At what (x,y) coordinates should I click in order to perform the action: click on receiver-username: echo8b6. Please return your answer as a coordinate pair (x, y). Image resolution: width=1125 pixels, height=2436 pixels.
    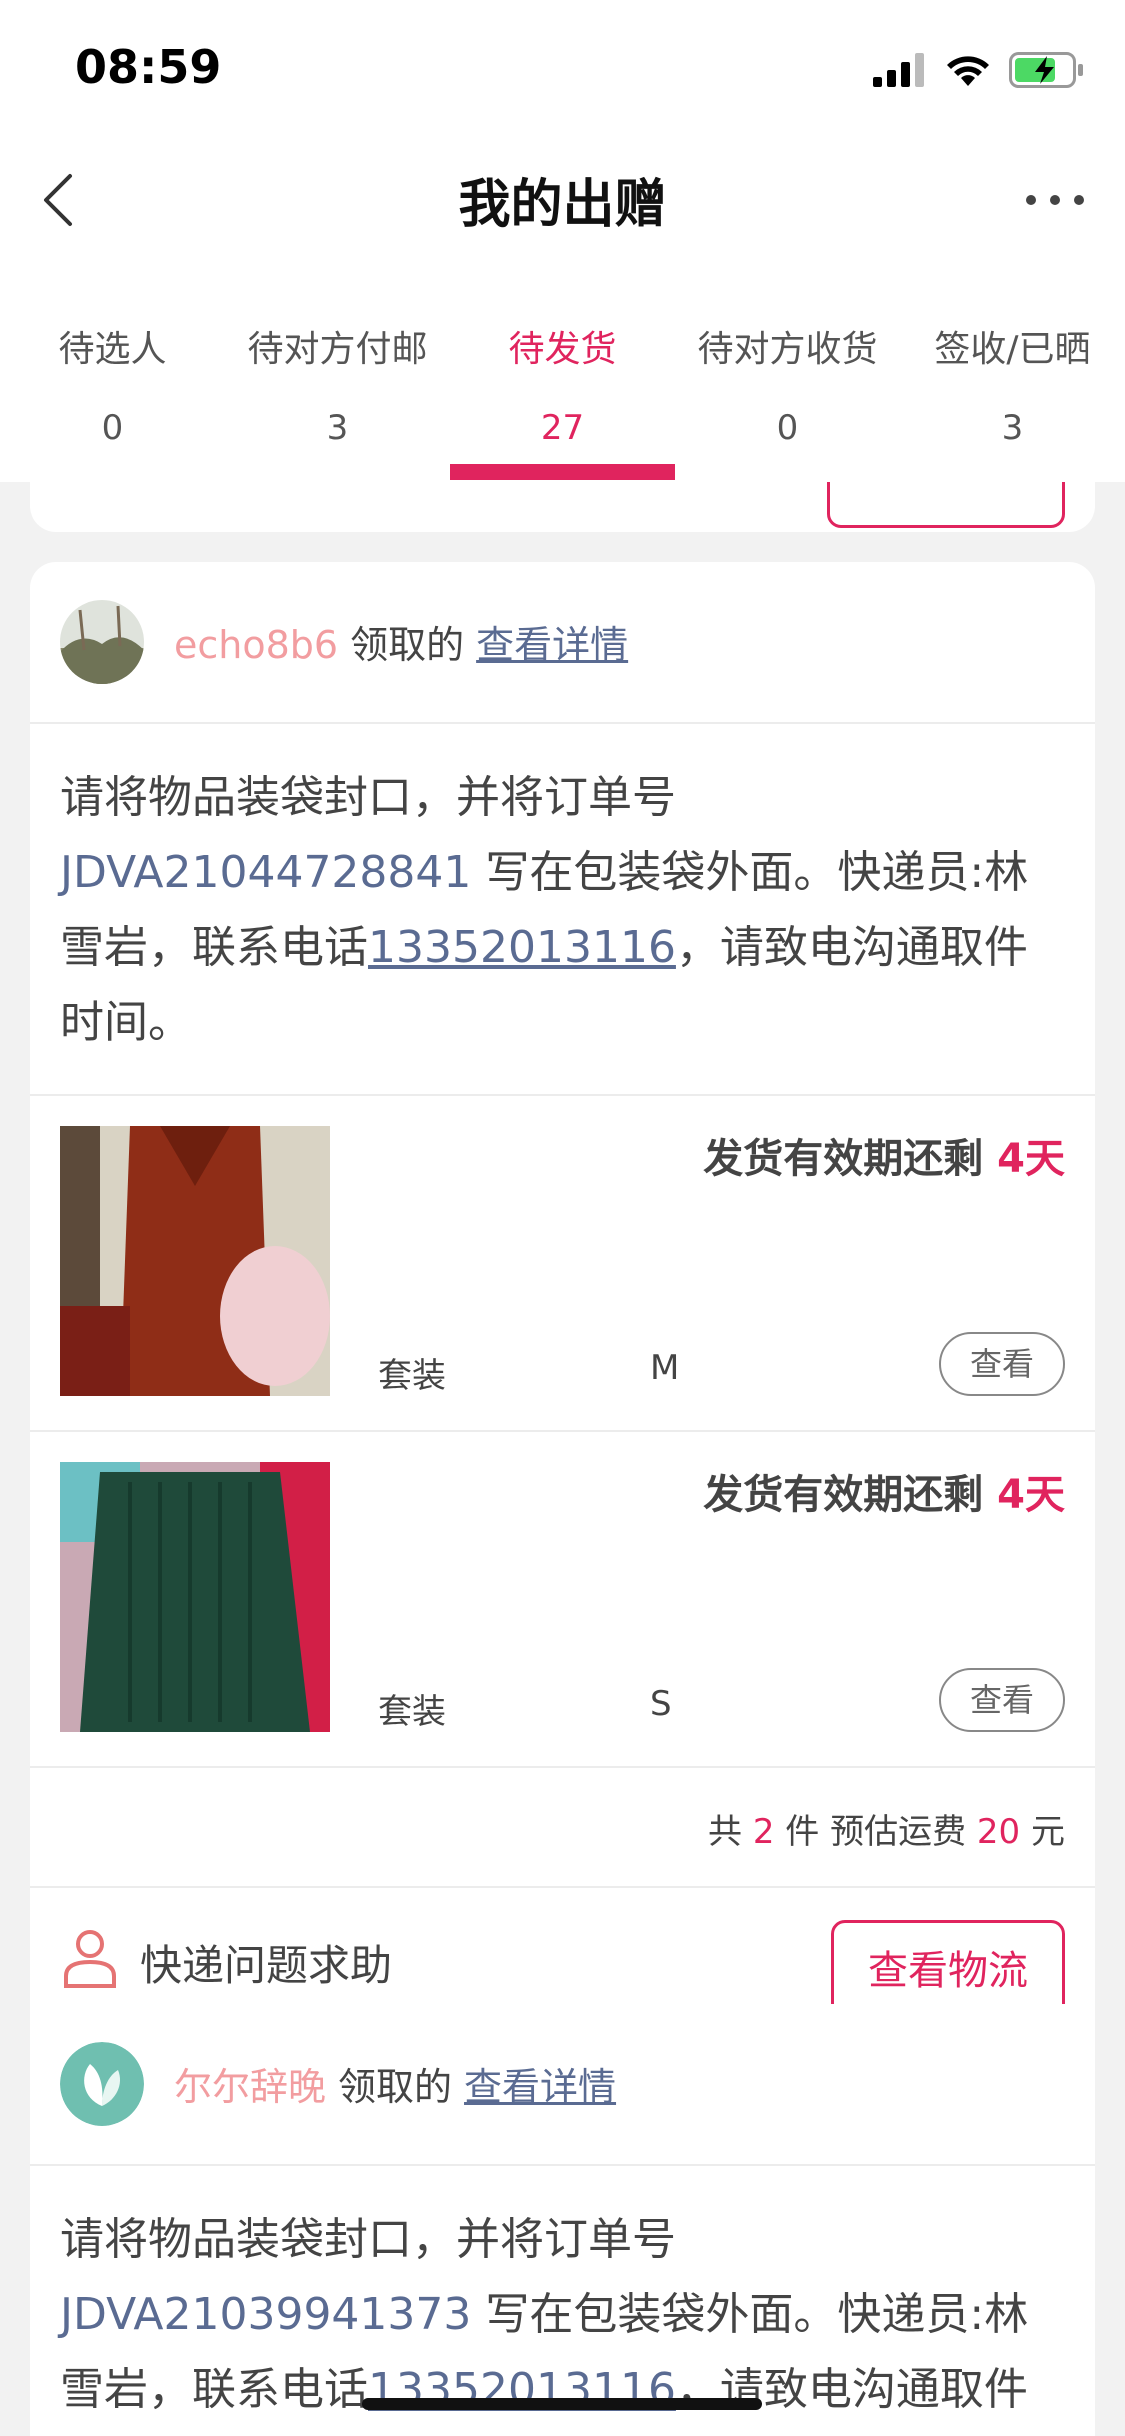
    Looking at the image, I should click on (256, 645).